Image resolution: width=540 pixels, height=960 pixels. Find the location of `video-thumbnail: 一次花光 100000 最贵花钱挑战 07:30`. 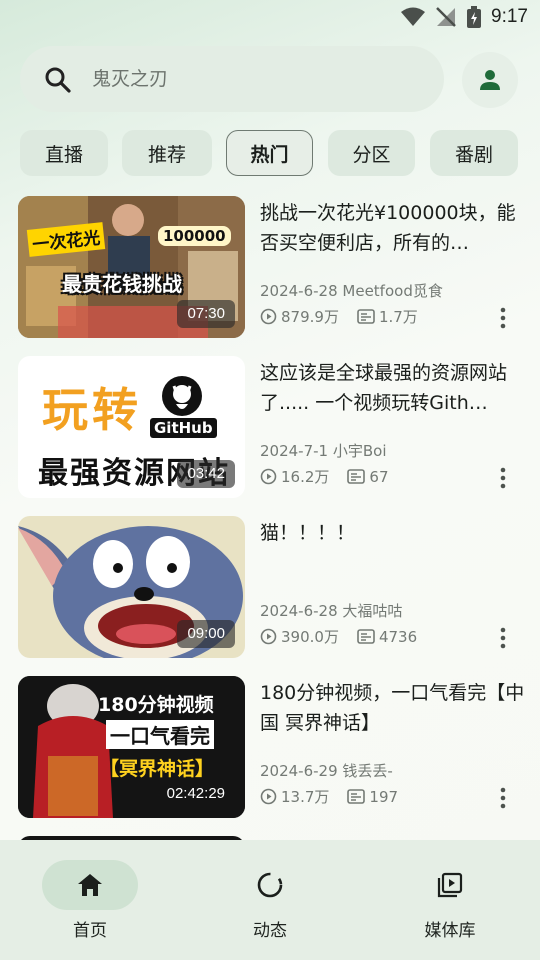

video-thumbnail: 一次花光 100000 最贵花钱挑战 07:30 is located at coordinates (131, 267).